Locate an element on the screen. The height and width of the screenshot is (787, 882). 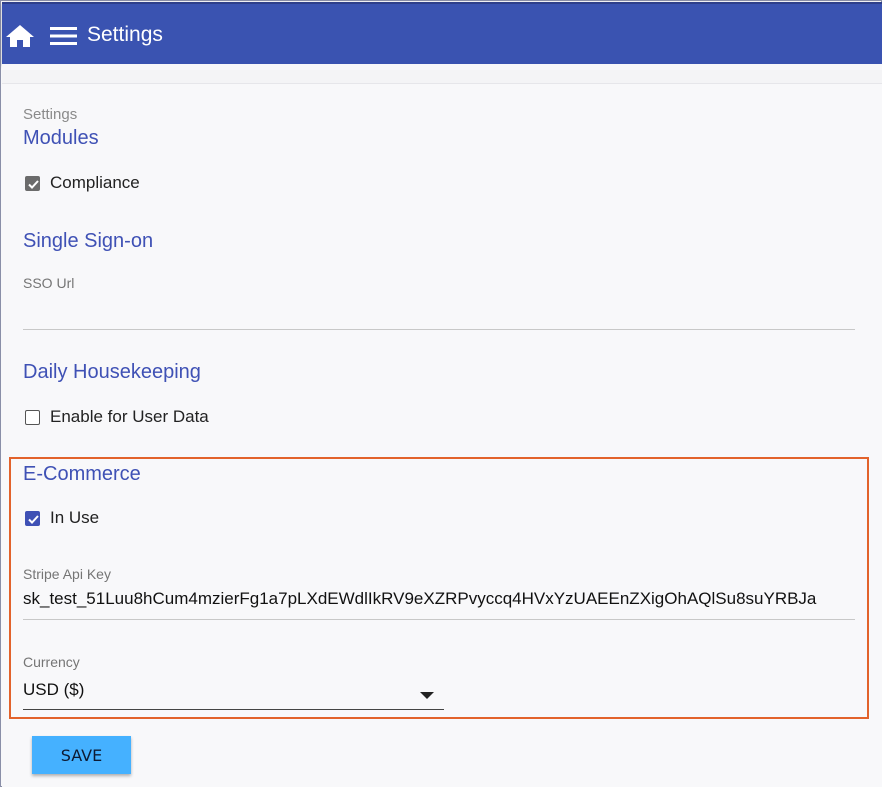
compliance-label: Compliance is located at coordinates (95, 182).